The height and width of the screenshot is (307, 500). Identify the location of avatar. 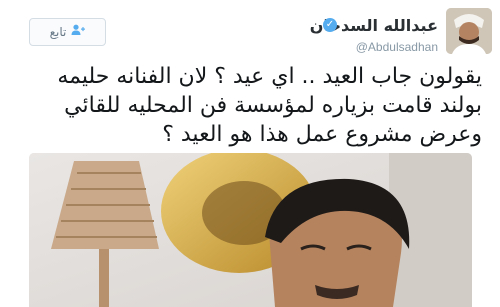
(469, 31).